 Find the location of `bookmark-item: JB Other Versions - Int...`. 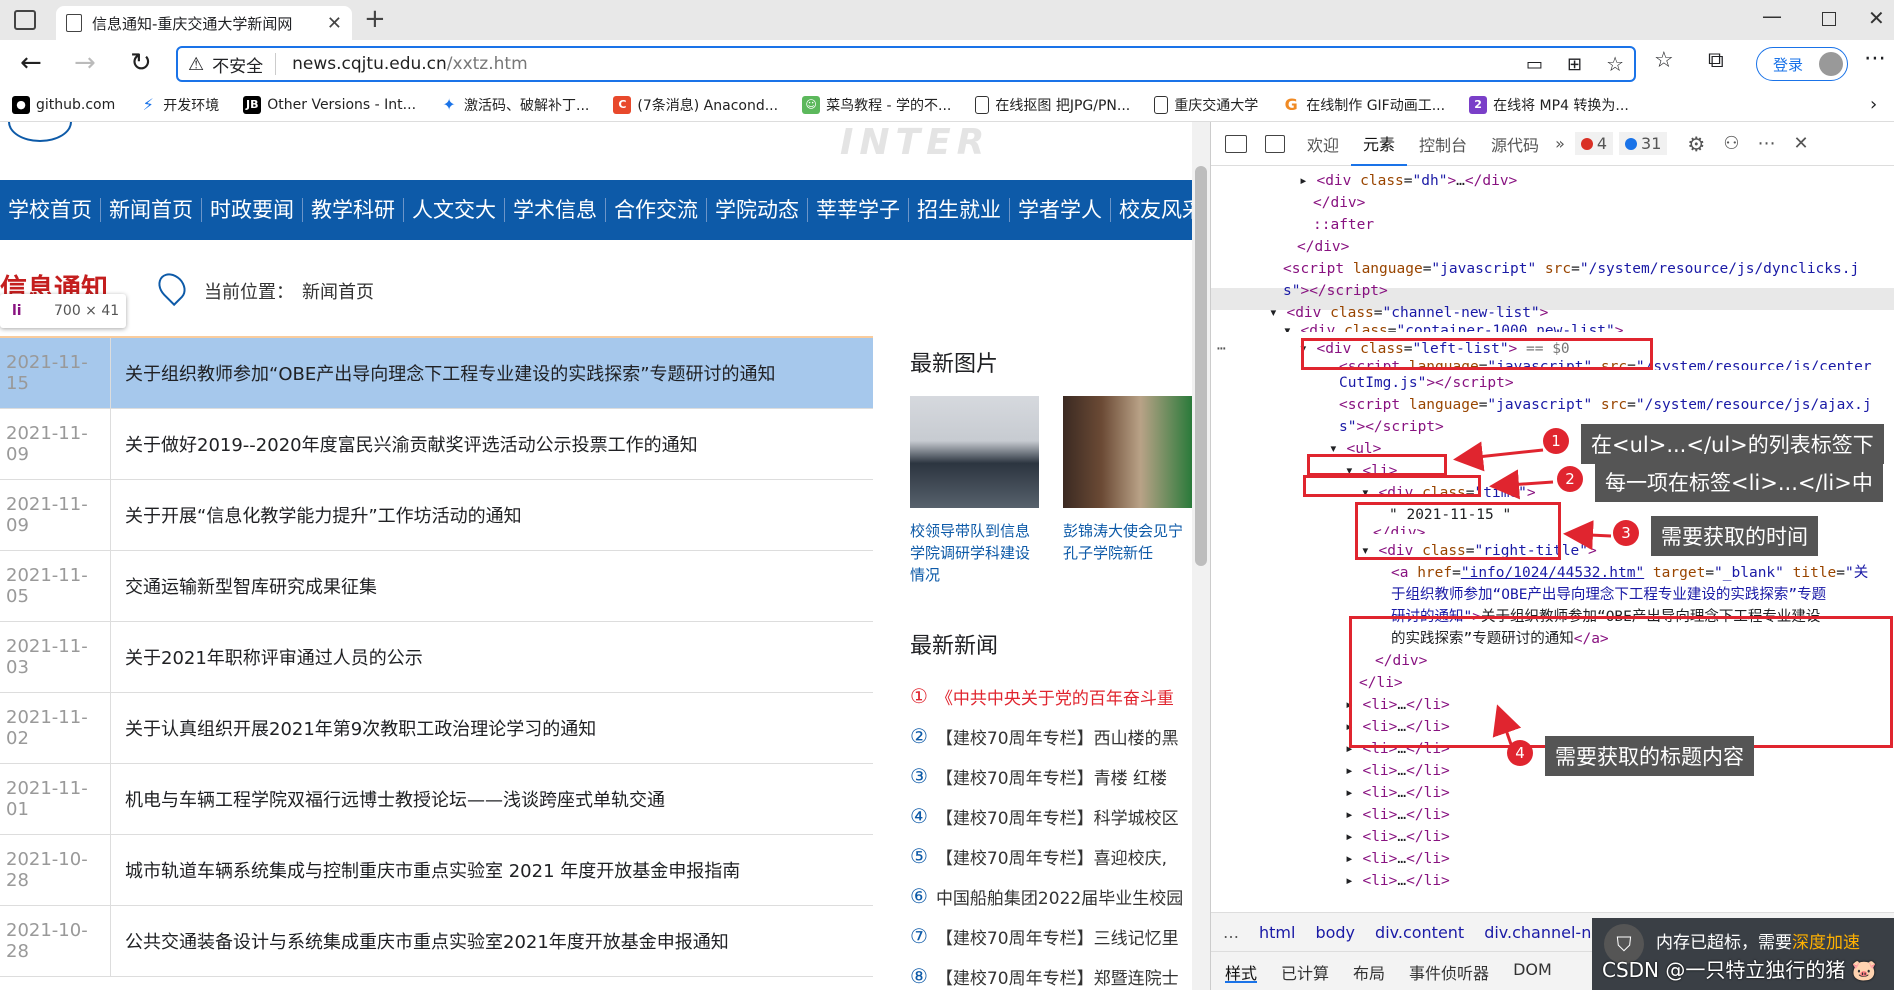

bookmark-item: JB Other Versions - Int... is located at coordinates (329, 104).